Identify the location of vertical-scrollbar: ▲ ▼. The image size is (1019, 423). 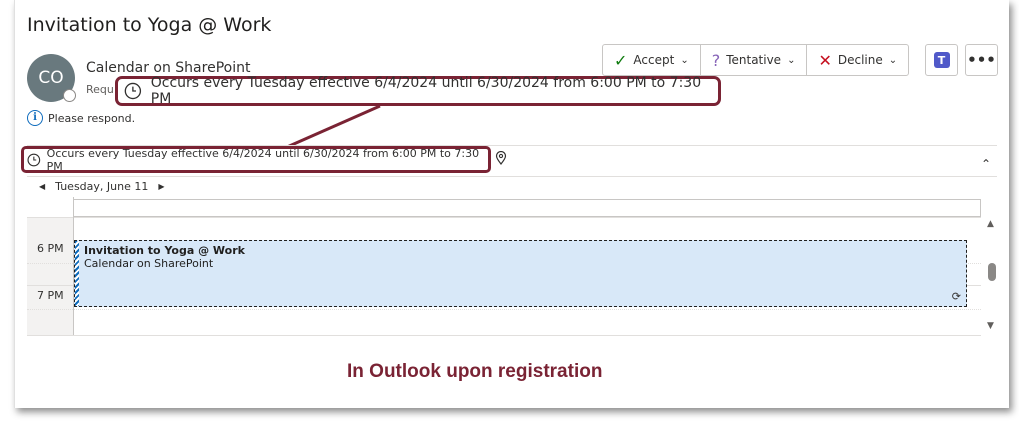
(992, 277).